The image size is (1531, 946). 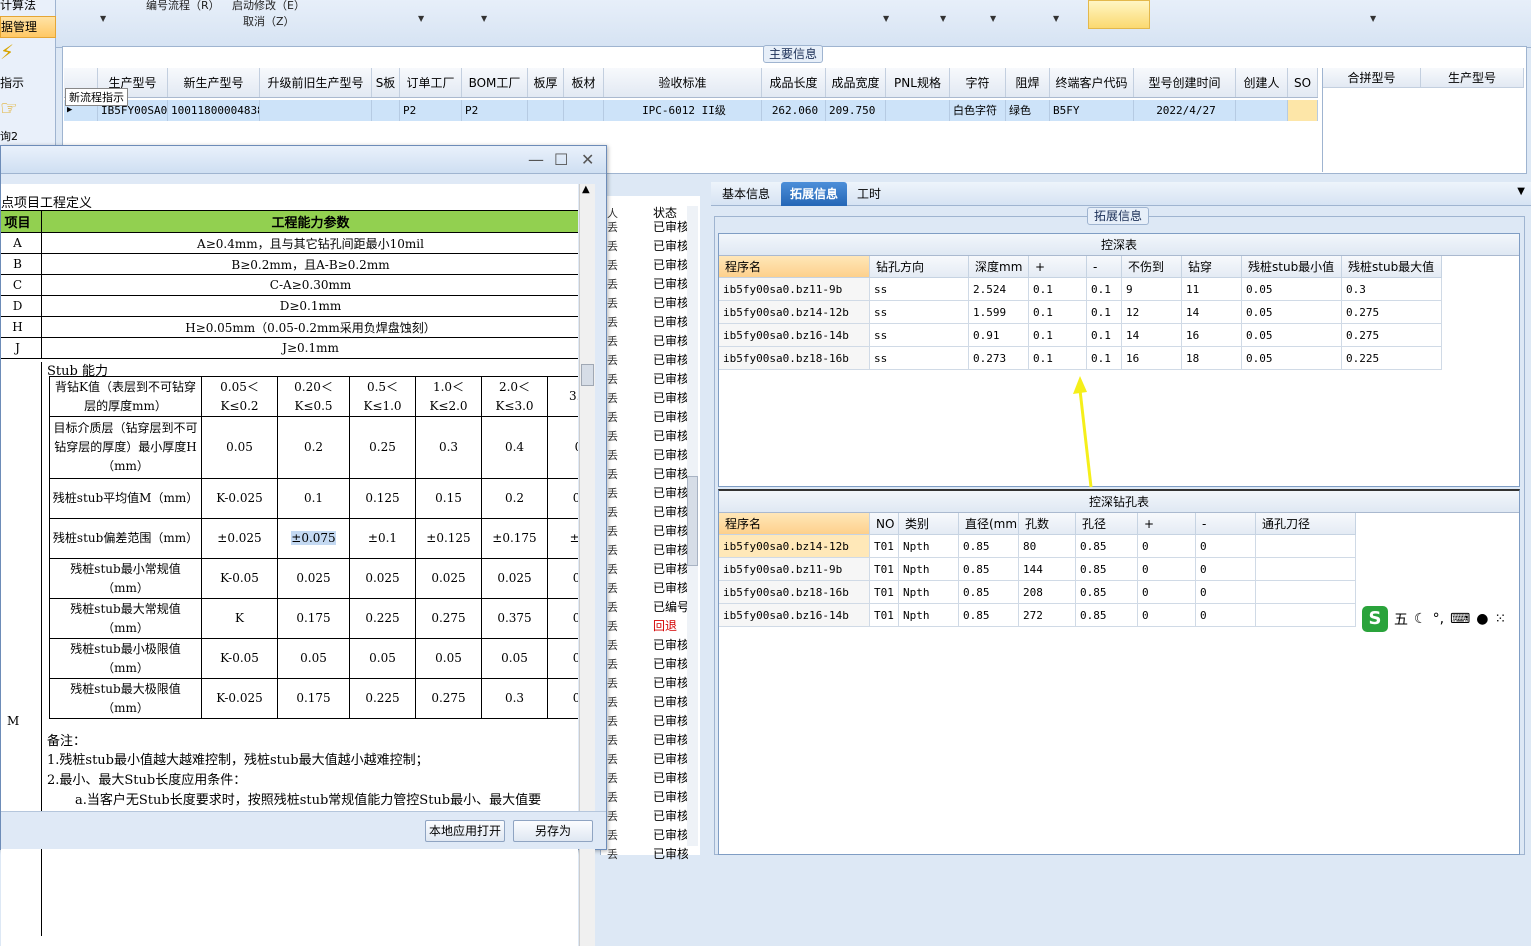 What do you see at coordinates (1058, 267) in the screenshot?
I see `col-header: +` at bounding box center [1058, 267].